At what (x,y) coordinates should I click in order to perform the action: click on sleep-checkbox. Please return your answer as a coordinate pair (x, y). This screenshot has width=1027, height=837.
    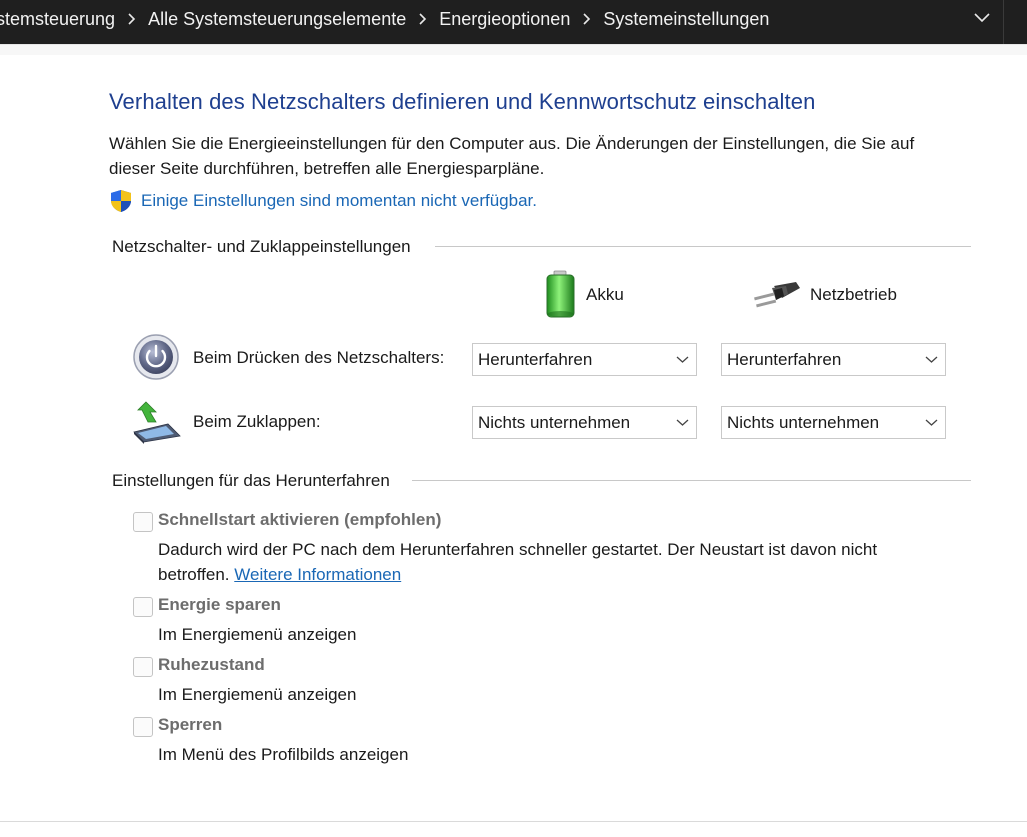
    Looking at the image, I should click on (143, 607).